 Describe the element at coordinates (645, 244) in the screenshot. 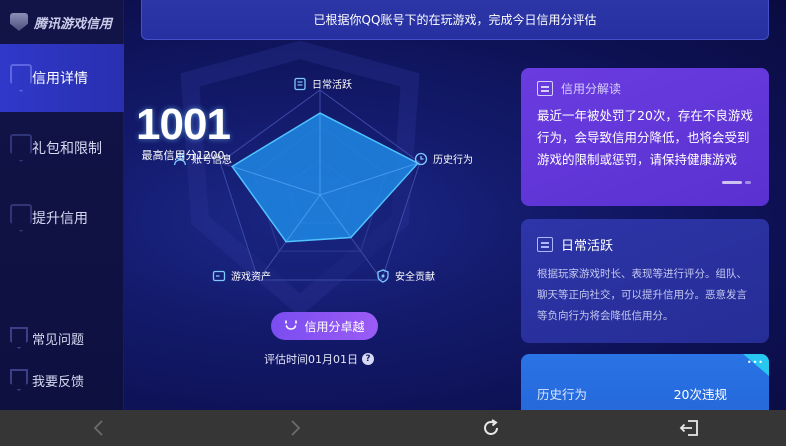

I see `card-header: 日常活跃` at that location.